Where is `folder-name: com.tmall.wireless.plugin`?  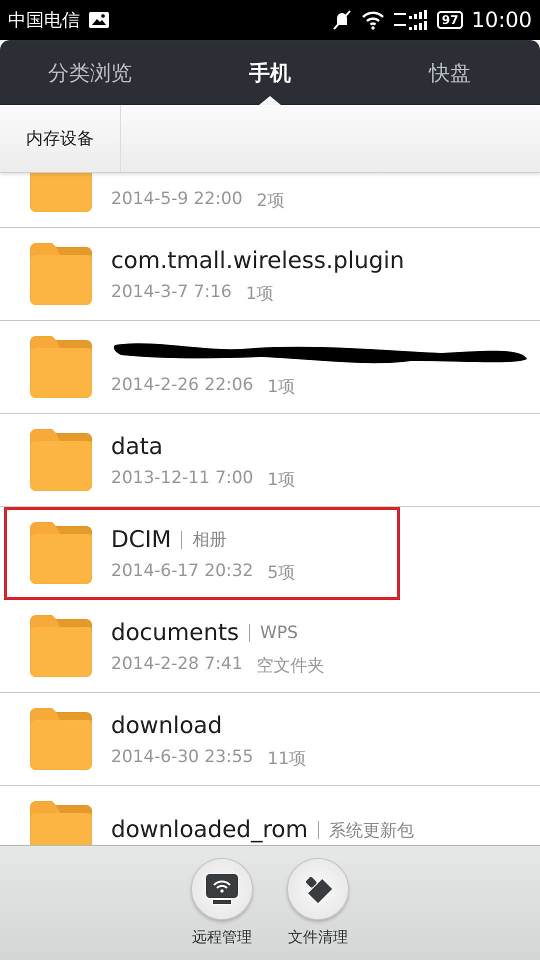 folder-name: com.tmall.wireless.plugin is located at coordinates (257, 261).